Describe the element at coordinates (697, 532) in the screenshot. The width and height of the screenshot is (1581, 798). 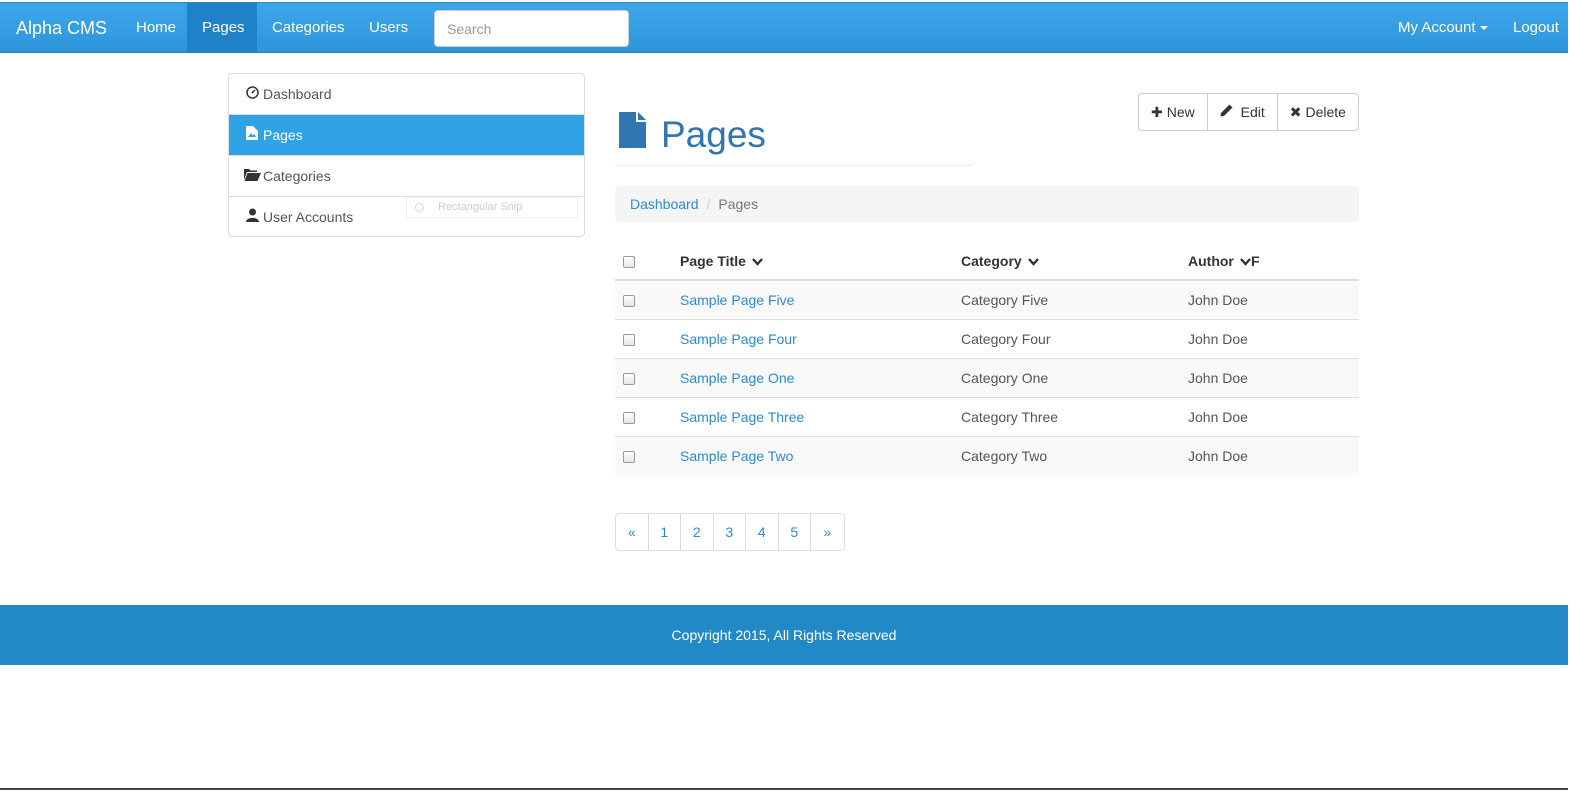
I see `pagination-page-2: 2` at that location.